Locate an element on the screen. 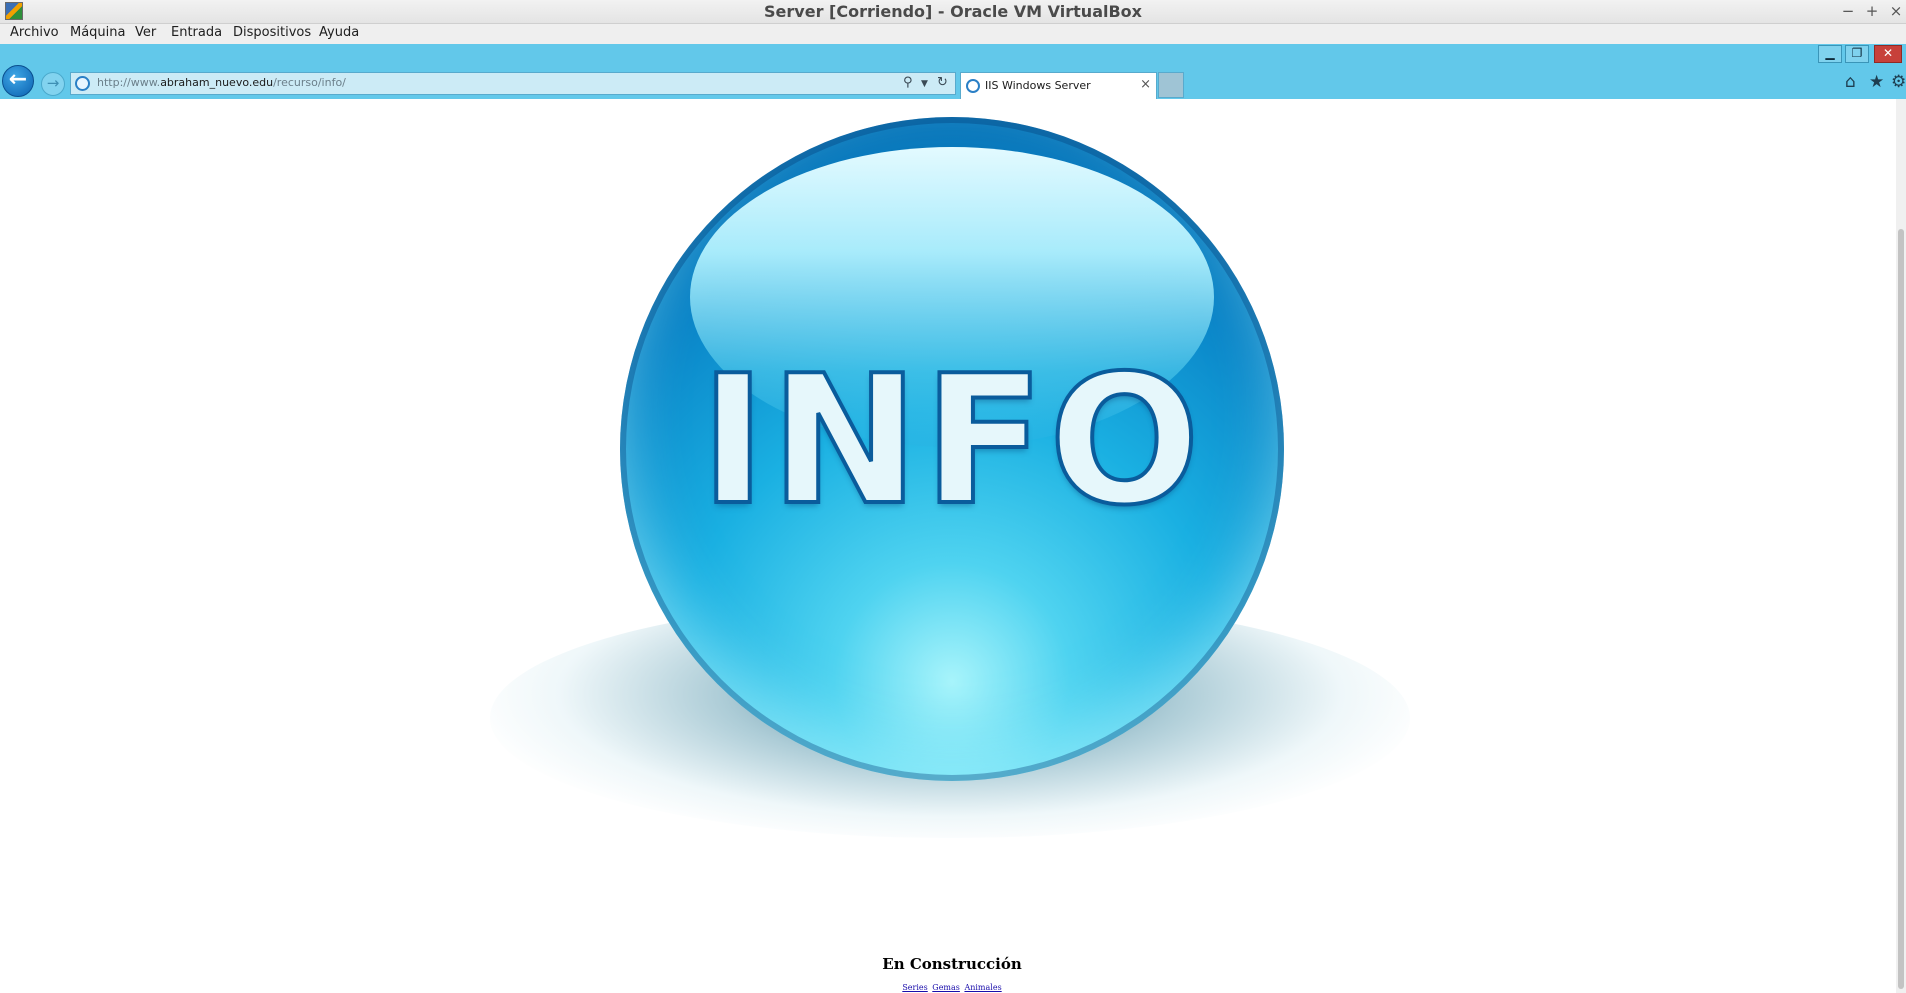  gear-icon: ⚙ is located at coordinates (1898, 82).